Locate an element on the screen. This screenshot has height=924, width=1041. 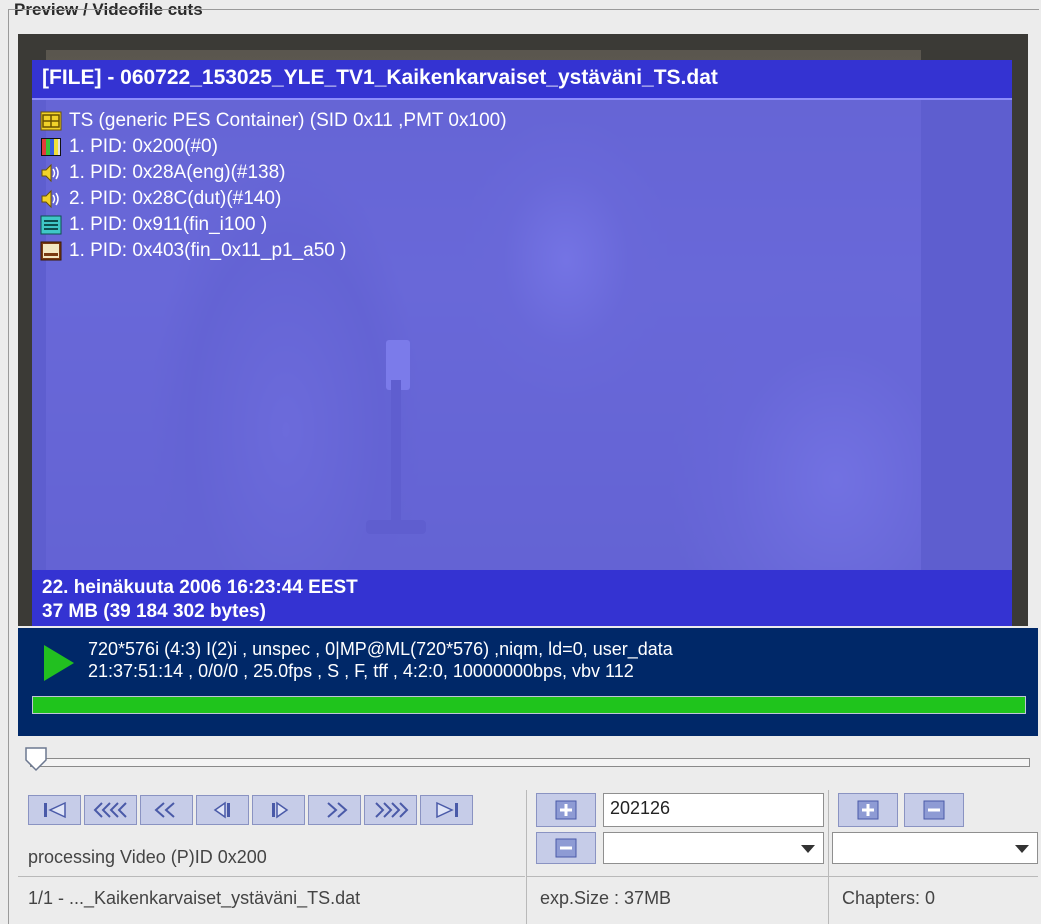
rewind-button is located at coordinates (166, 810).